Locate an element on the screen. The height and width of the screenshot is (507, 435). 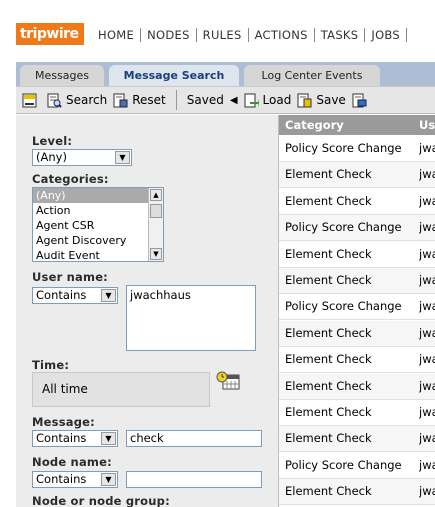
category-option: (Any) is located at coordinates (98, 195).